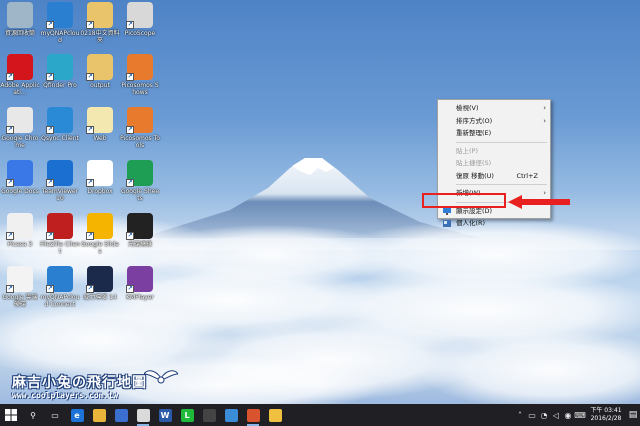 This screenshot has height=426, width=640. What do you see at coordinates (140, 292) in the screenshot?
I see `desktop-icon: ↗ KMPlayer` at bounding box center [140, 292].